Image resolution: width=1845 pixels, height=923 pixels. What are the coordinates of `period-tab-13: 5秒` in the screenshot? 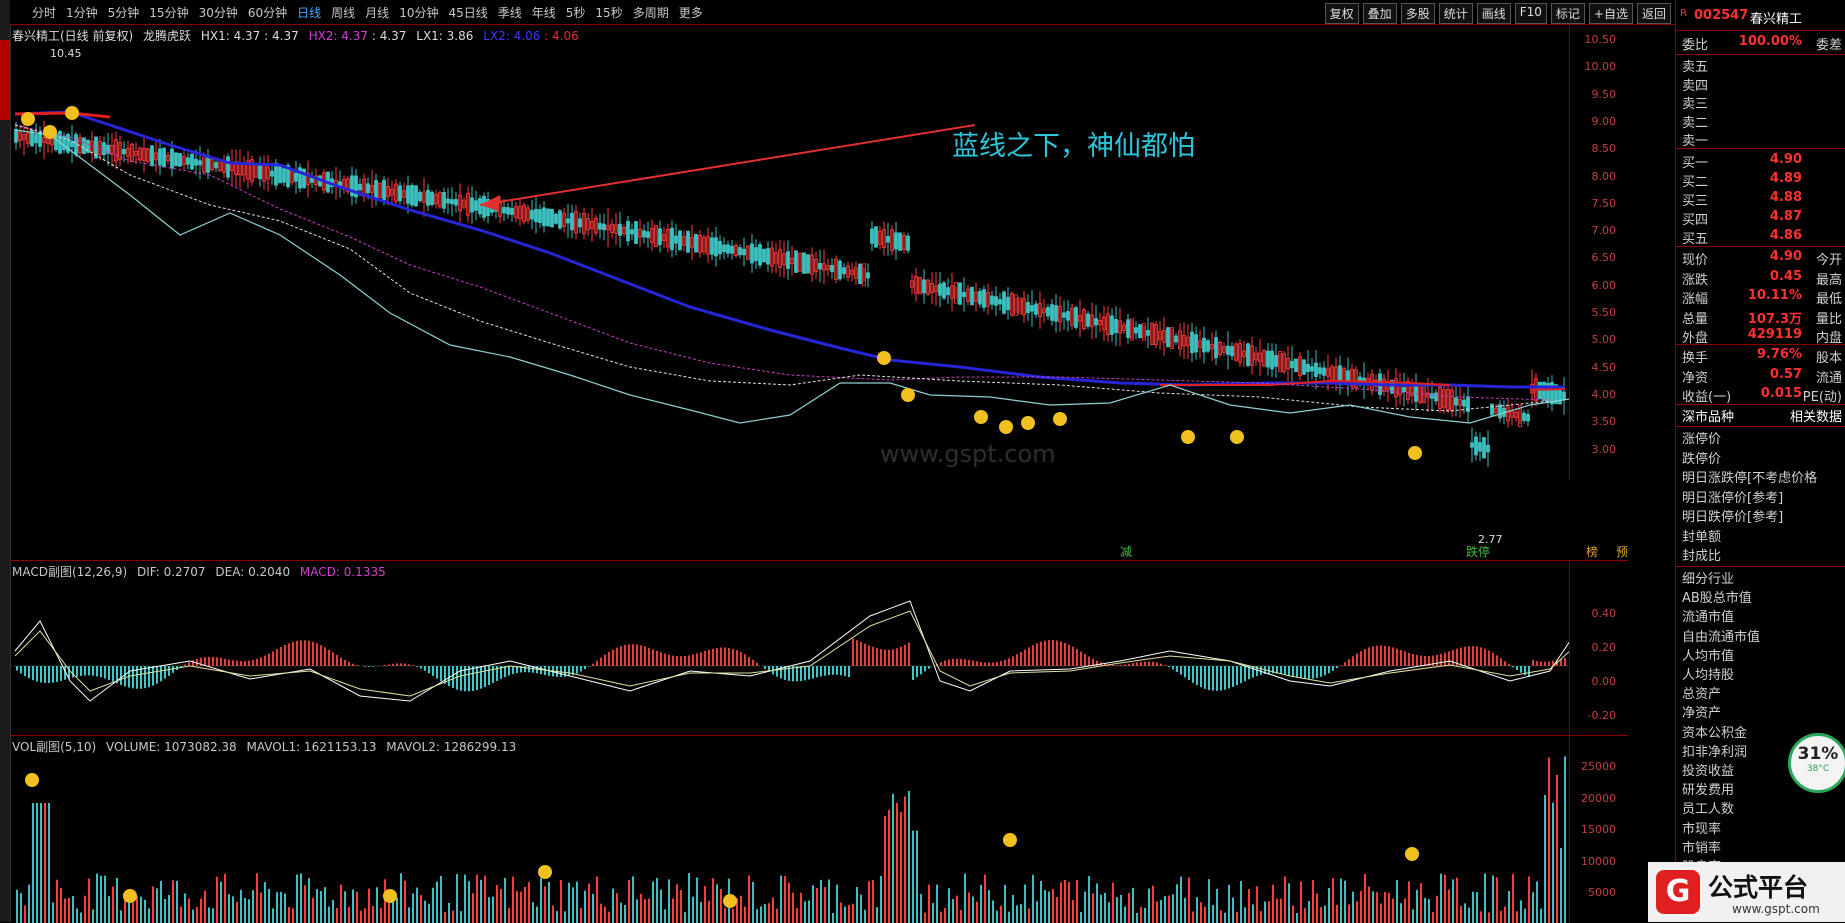 It's located at (576, 12).